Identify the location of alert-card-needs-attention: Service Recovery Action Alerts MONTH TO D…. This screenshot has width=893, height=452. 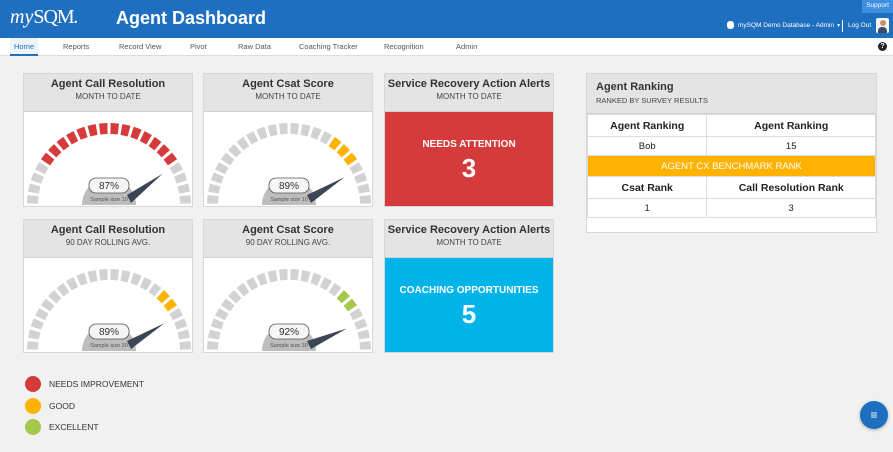
(469, 140).